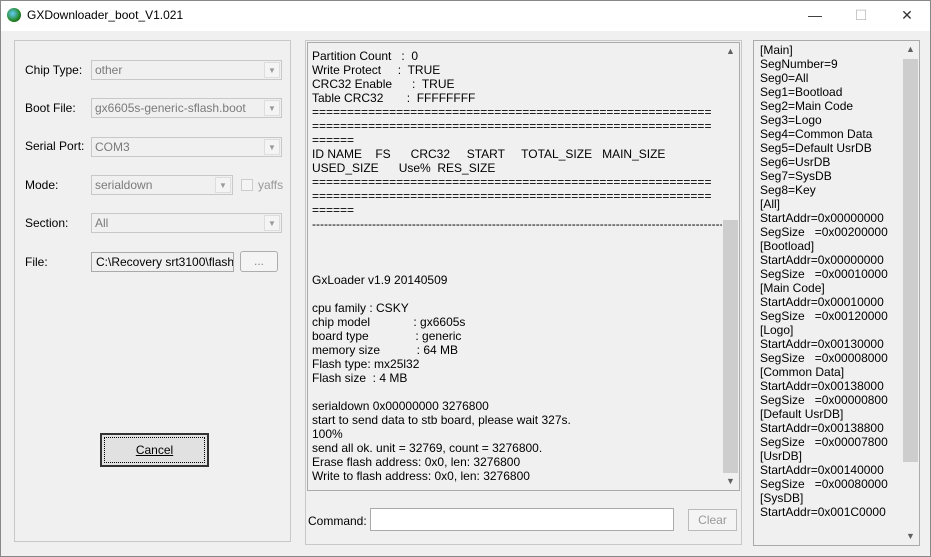 The image size is (931, 557). Describe the element at coordinates (404, 168) in the screenshot. I see `text-line: USED_SIZE Use% RES_SIZE` at that location.